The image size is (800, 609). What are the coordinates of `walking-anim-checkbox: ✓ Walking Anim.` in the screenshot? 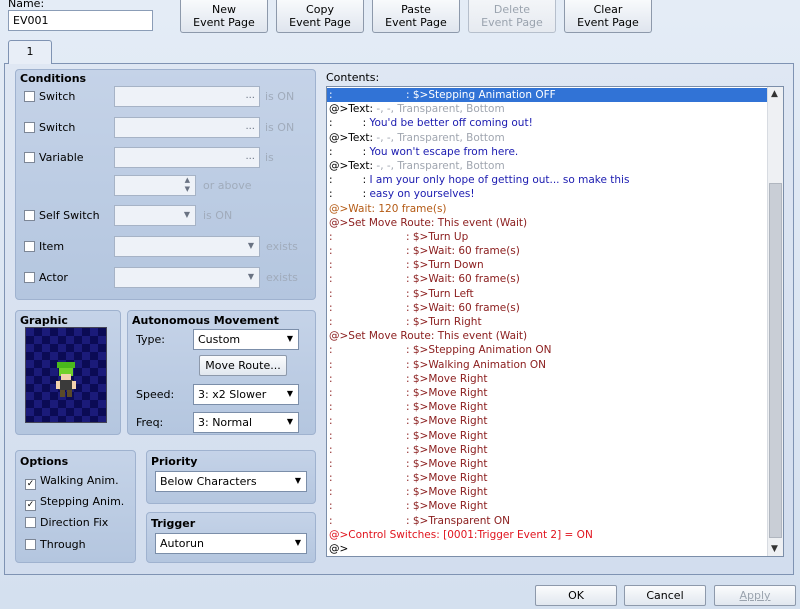 It's located at (72, 482).